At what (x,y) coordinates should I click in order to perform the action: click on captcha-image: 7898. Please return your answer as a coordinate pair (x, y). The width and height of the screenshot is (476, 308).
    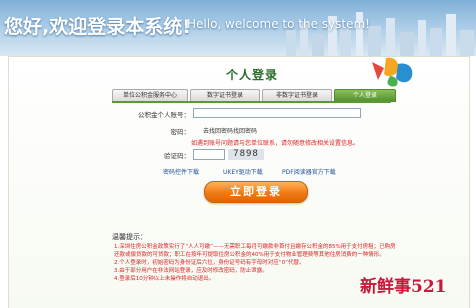
    Looking at the image, I should click on (246, 154).